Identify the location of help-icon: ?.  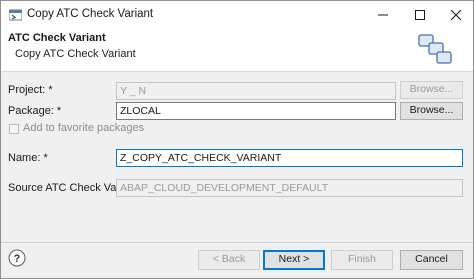
(17, 258).